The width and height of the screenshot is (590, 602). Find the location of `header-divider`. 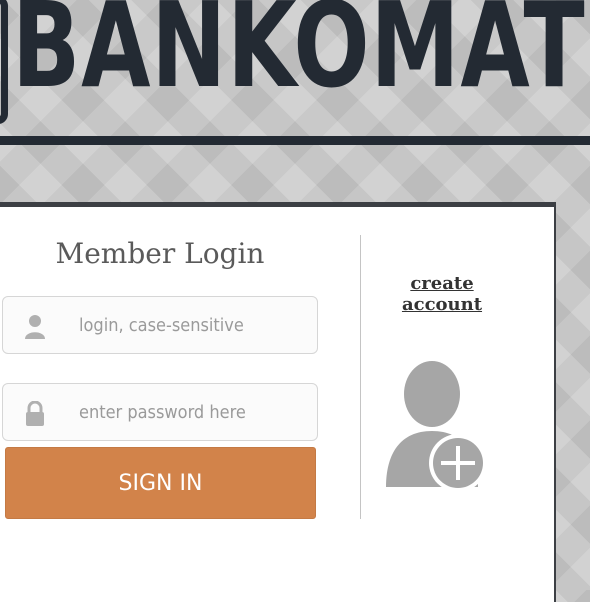

header-divider is located at coordinates (295, 140).